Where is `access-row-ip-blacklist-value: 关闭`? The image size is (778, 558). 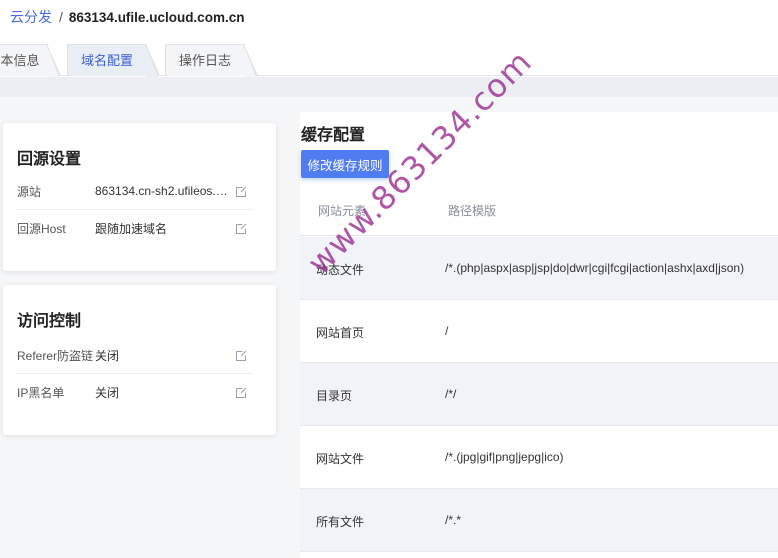 access-row-ip-blacklist-value: 关闭 is located at coordinates (107, 393).